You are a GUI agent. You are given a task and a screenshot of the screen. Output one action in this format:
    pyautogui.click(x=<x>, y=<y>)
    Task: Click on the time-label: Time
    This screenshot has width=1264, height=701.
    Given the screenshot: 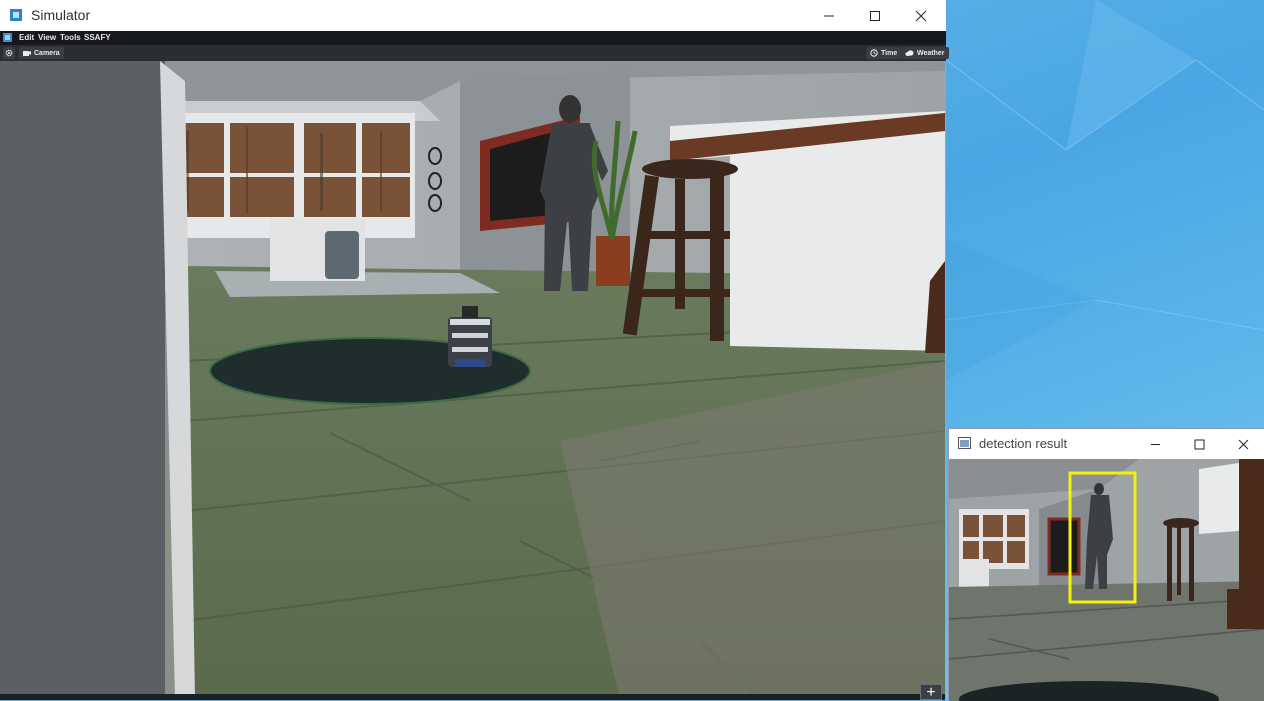 What is the action you would take?
    pyautogui.click(x=889, y=53)
    